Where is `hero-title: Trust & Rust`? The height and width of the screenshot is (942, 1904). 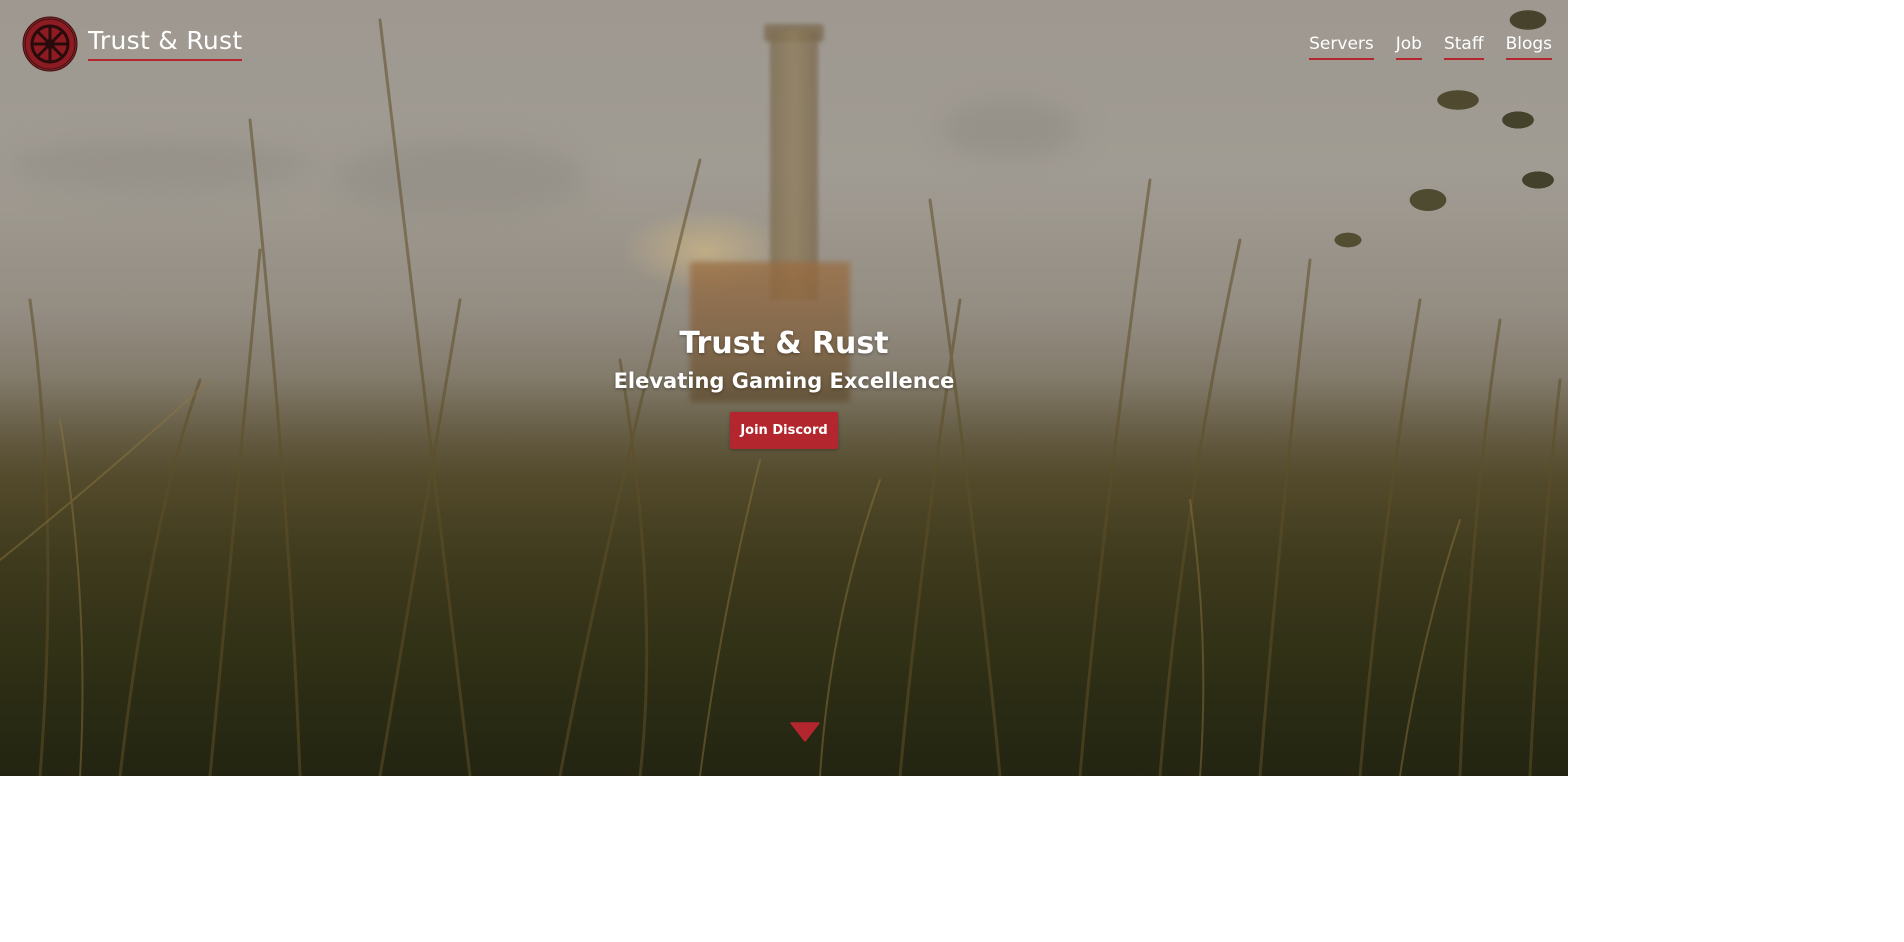
hero-title: Trust & Rust is located at coordinates (784, 343).